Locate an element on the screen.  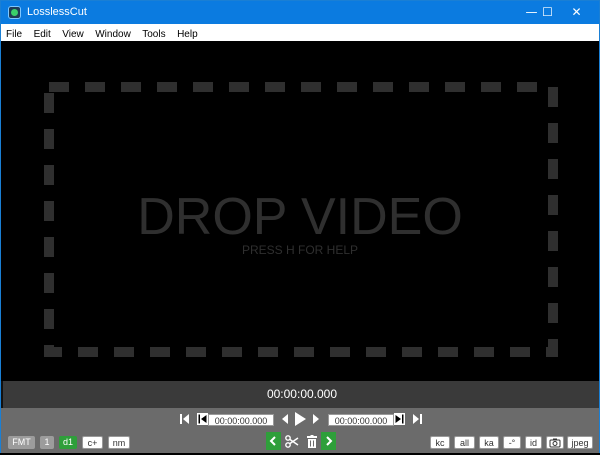
jump-to-end-icon is located at coordinates (417, 419).